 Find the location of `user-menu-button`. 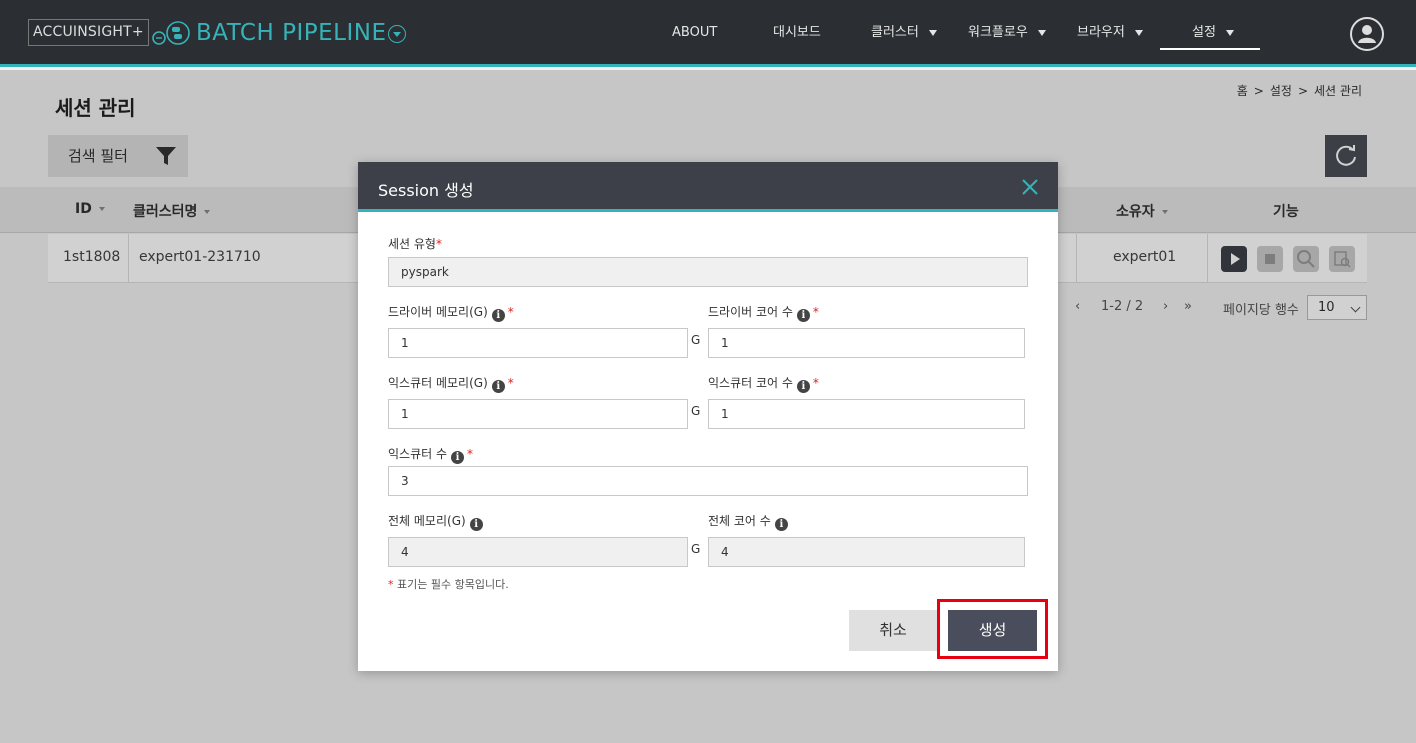

user-menu-button is located at coordinates (1367, 34).